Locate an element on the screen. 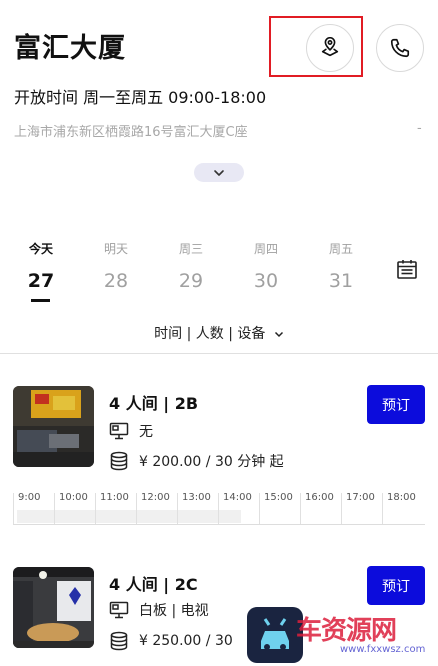  filter-dropdown: 时间 | 人数 | 设备 is located at coordinates (219, 333).